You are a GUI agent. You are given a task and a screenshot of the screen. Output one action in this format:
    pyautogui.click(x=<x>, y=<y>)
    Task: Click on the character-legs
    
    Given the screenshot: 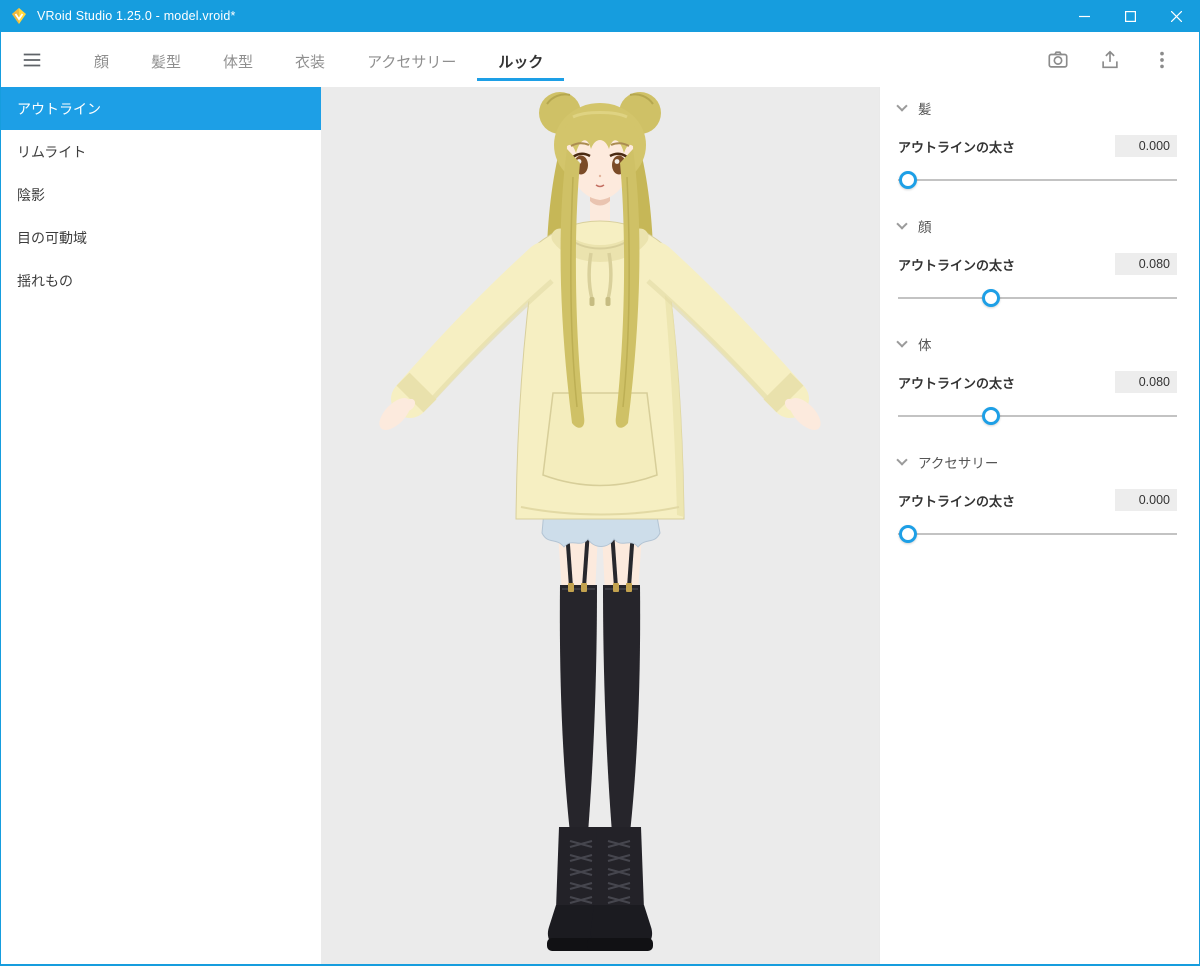 What is the action you would take?
    pyautogui.click(x=601, y=730)
    